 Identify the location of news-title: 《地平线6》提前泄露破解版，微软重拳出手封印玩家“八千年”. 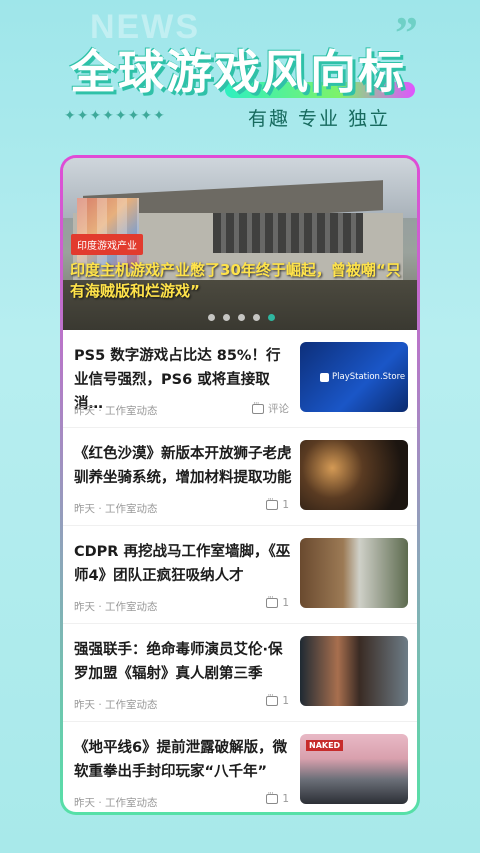
(183, 760).